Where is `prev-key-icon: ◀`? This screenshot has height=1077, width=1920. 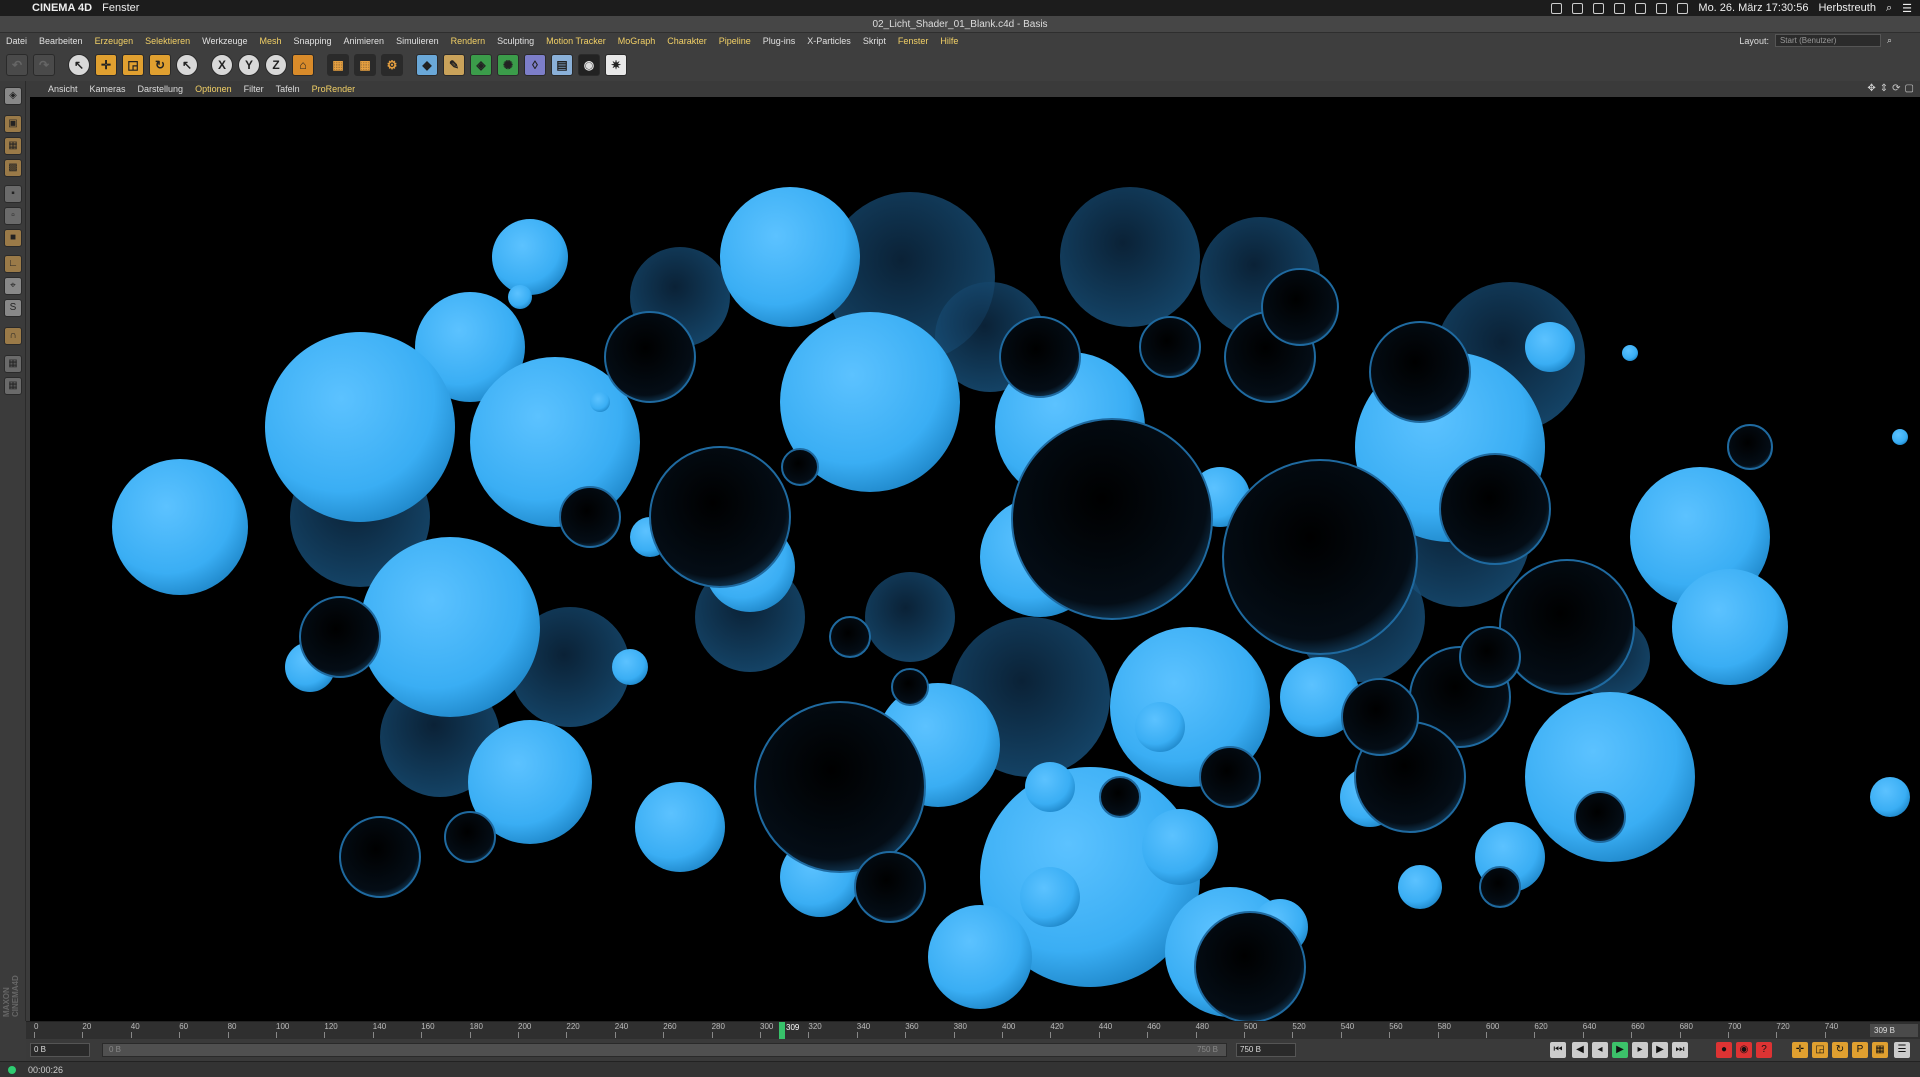 prev-key-icon: ◀ is located at coordinates (1580, 1050).